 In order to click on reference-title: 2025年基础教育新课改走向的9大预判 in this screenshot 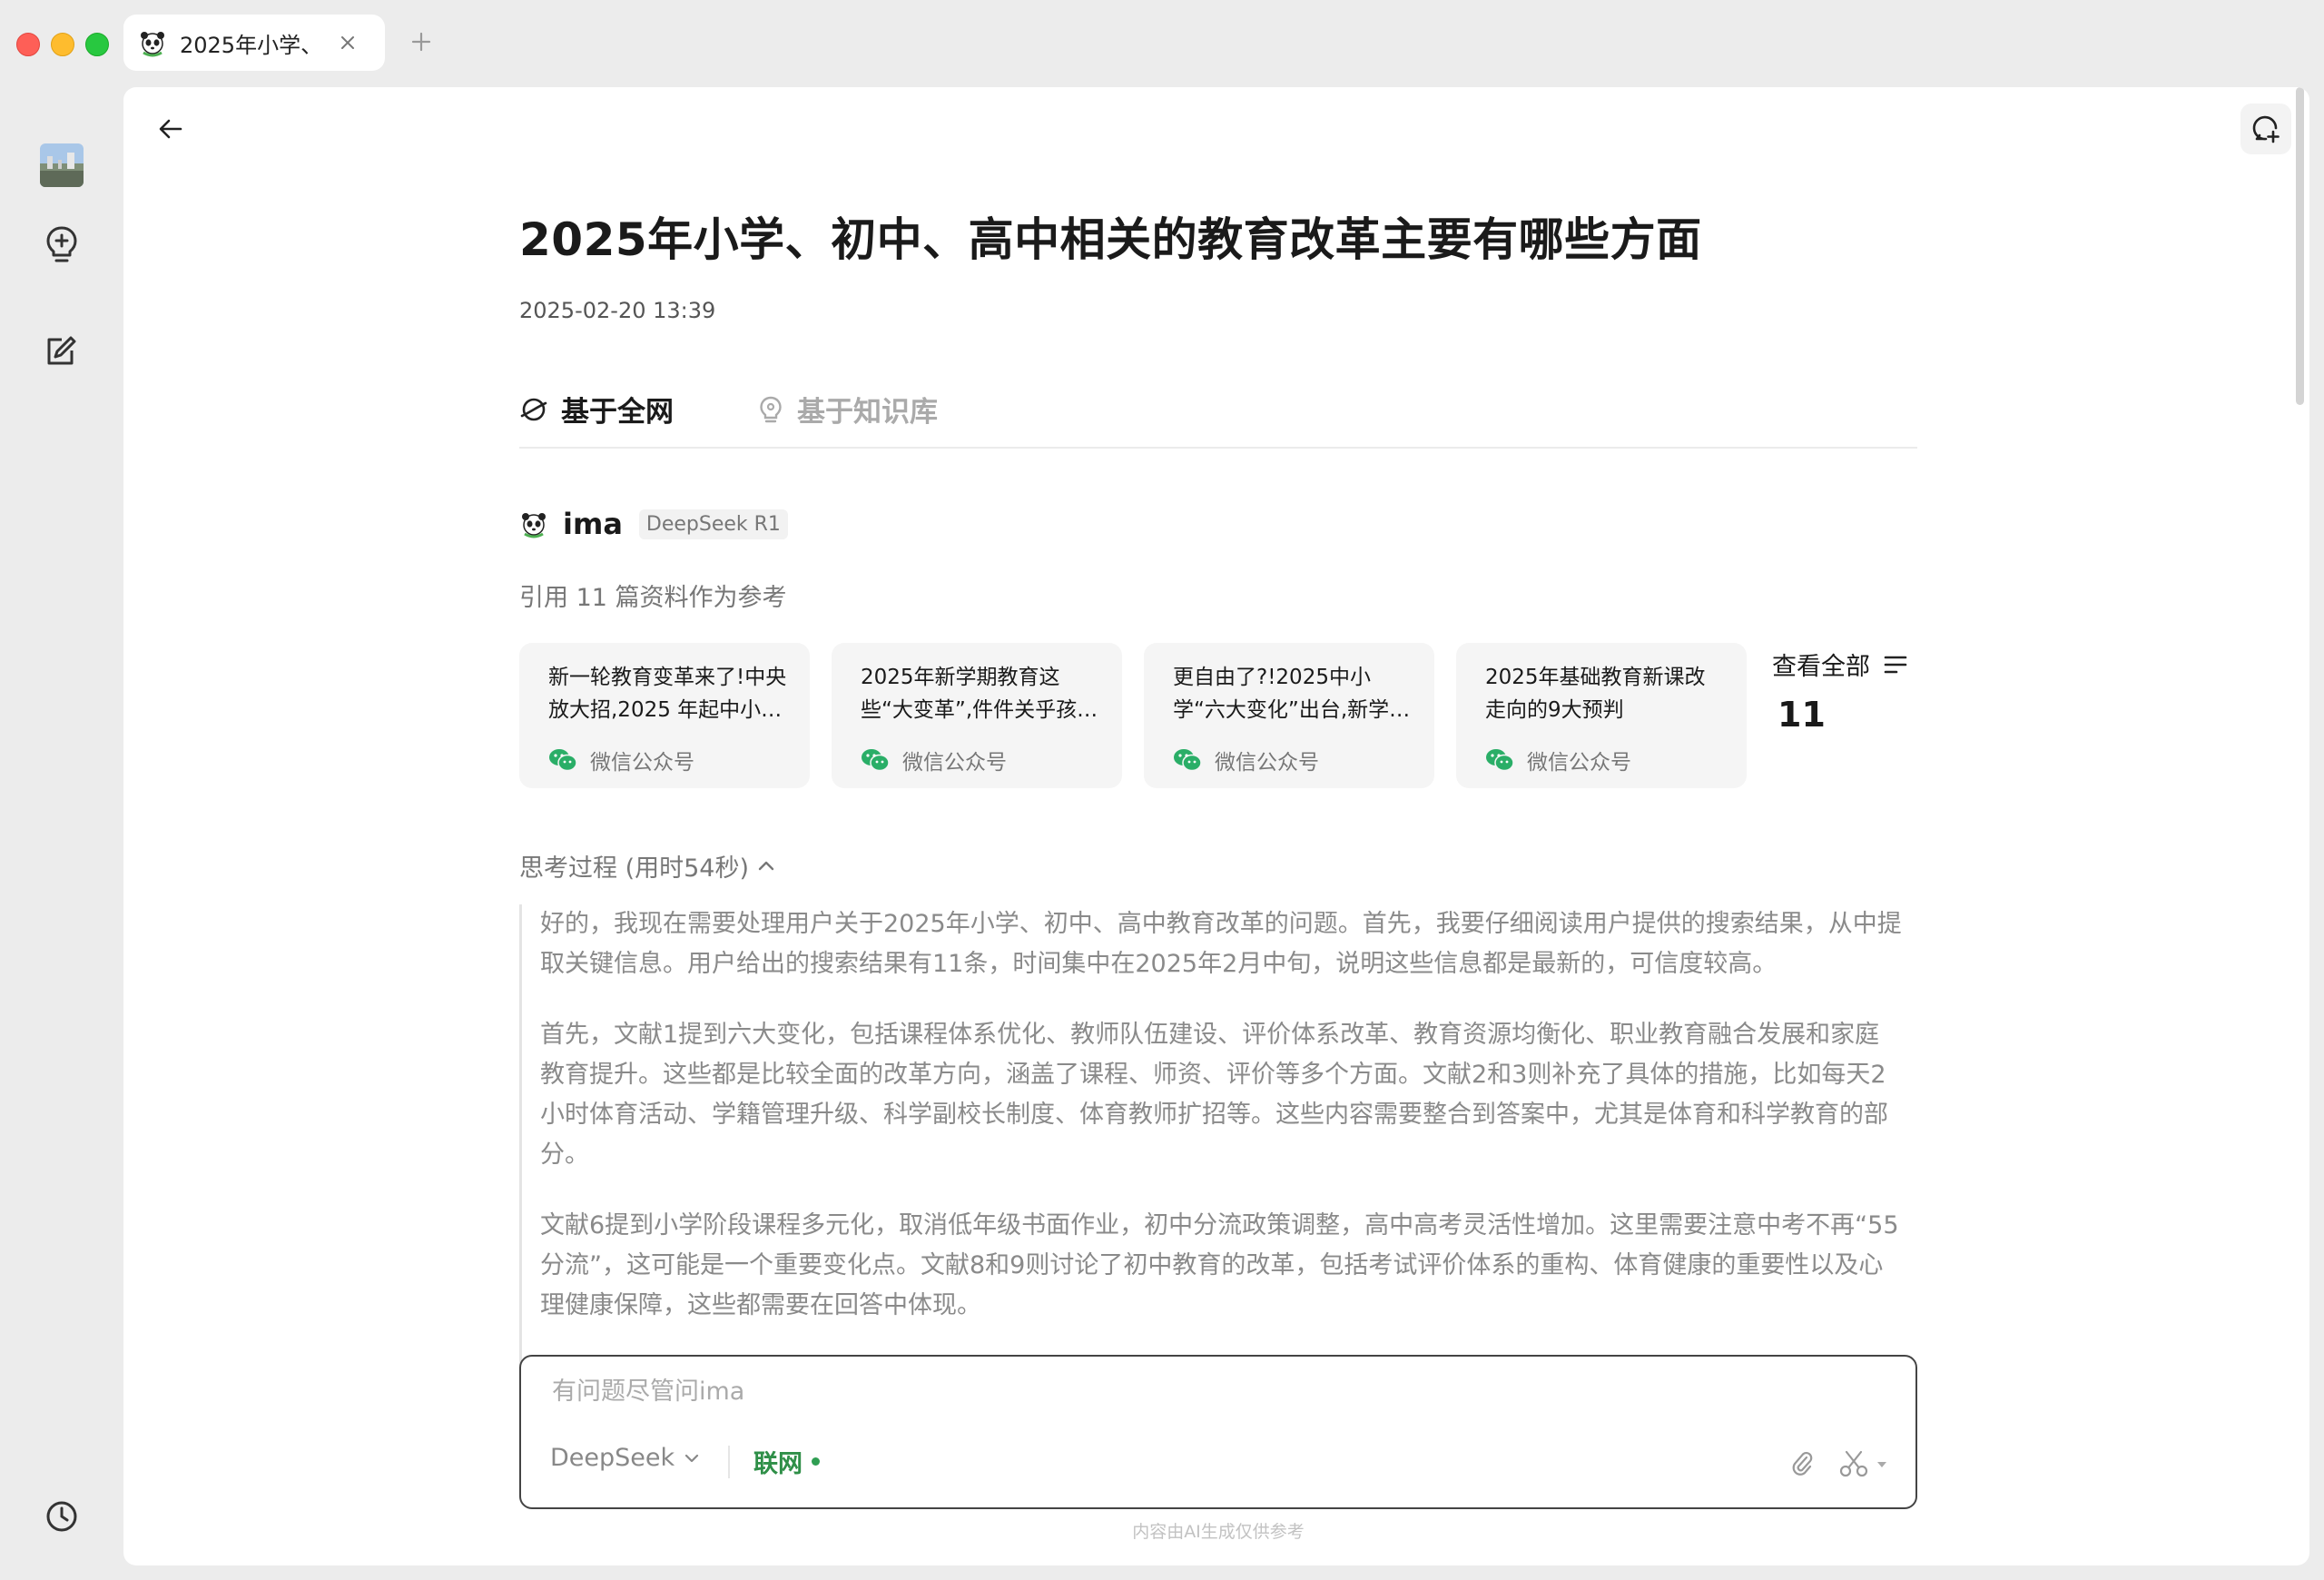, I will do `click(1595, 694)`.